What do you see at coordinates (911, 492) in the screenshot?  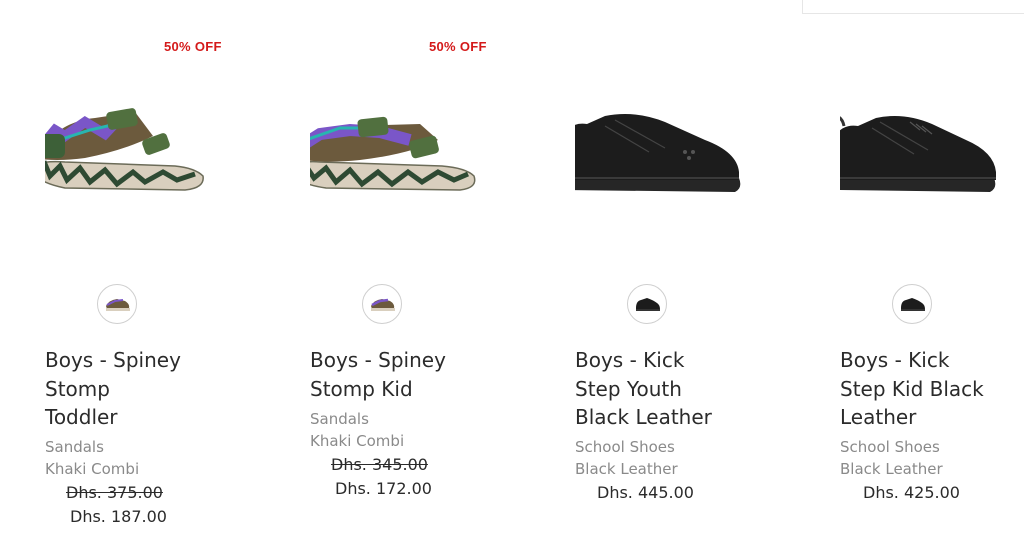 I see `price: Dhs. 425.00` at bounding box center [911, 492].